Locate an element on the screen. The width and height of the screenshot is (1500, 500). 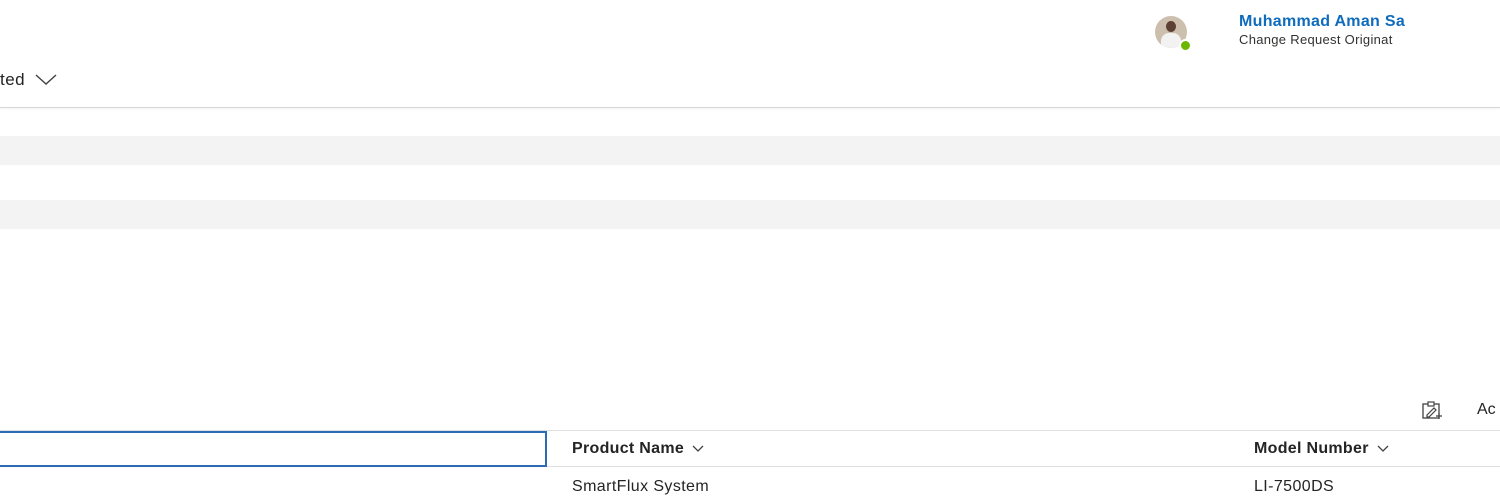
column-header-product-name: Product Name is located at coordinates (638, 449).